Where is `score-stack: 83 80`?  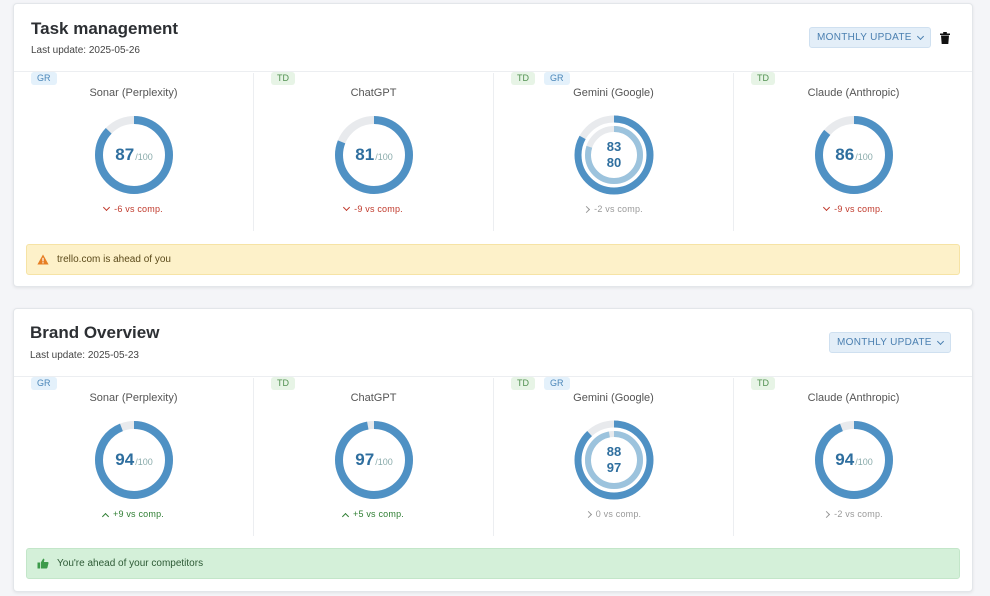
score-stack: 83 80 is located at coordinates (614, 155).